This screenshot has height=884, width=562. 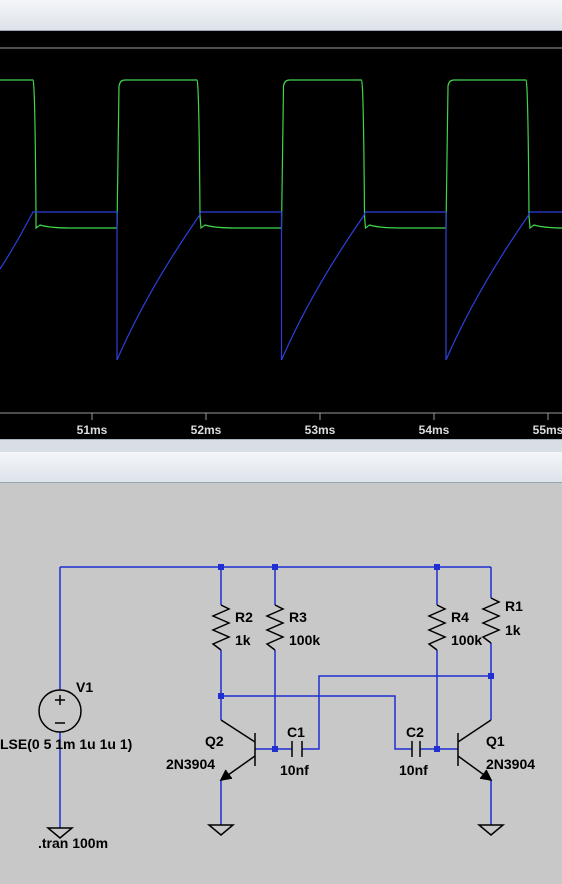 I want to click on v1-value-label: LSE(0 5 1m 1u 1u 1), so click(x=66, y=744).